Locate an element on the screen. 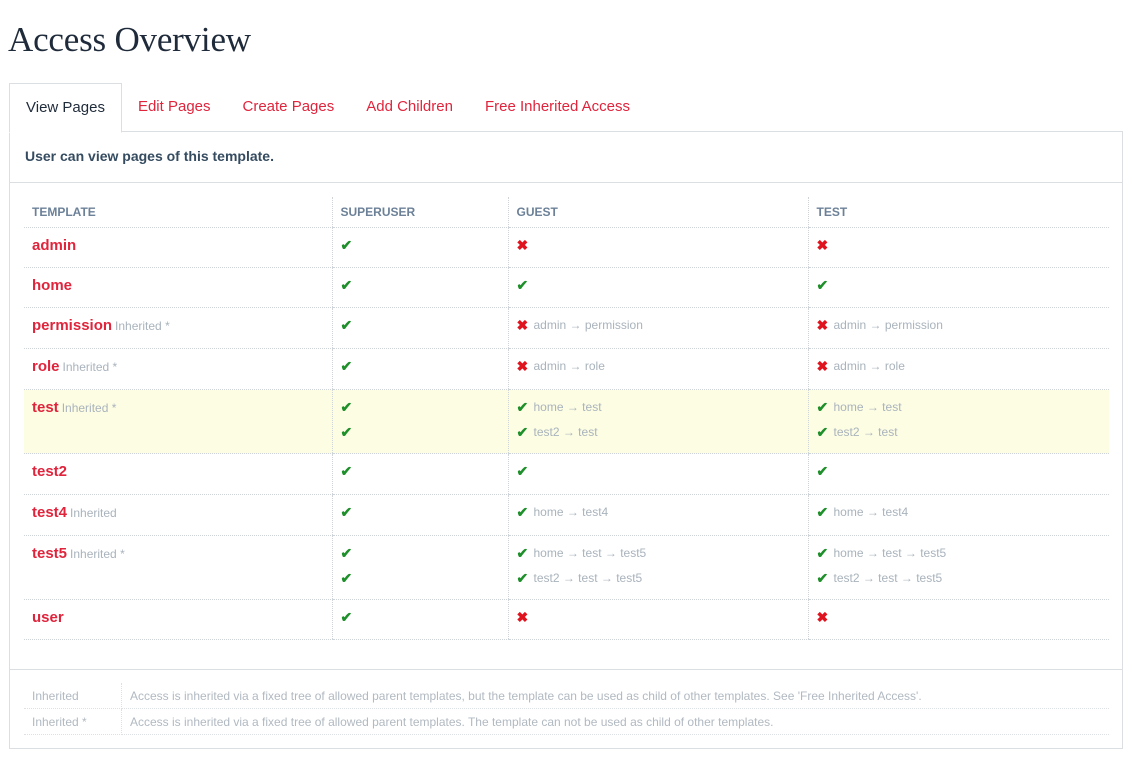  guest-access-cell: ✖ admin → role is located at coordinates (657, 369).